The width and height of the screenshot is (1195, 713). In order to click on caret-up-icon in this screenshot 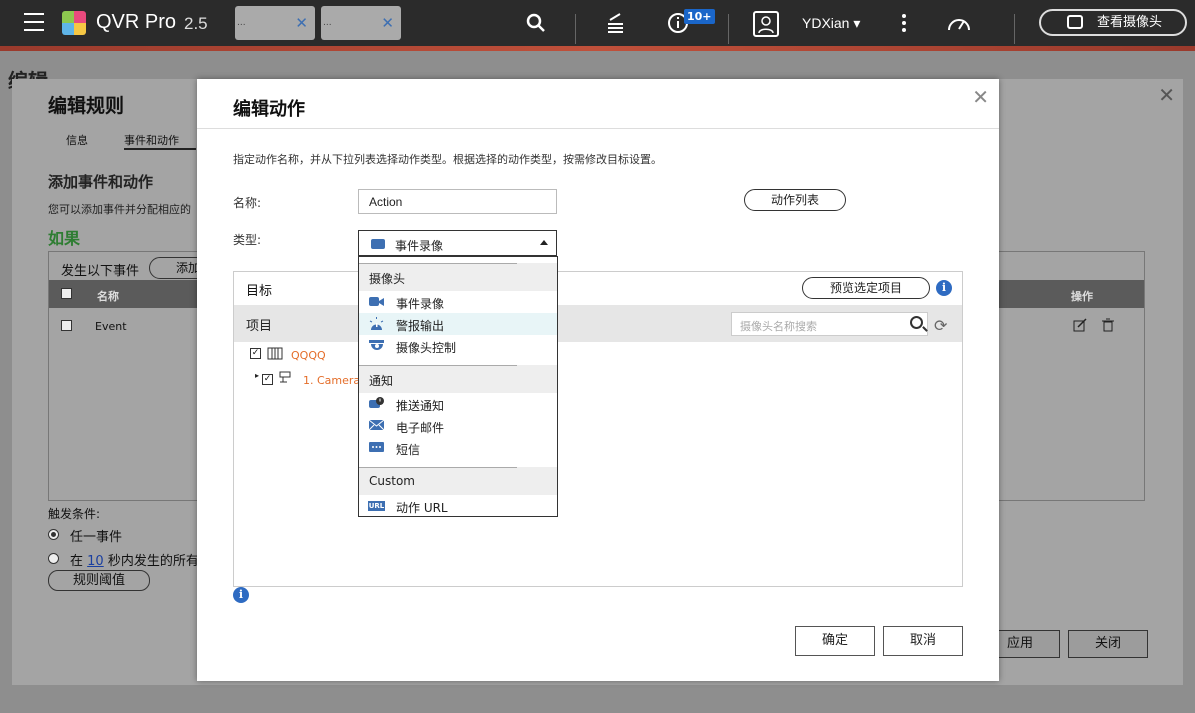, I will do `click(544, 242)`.